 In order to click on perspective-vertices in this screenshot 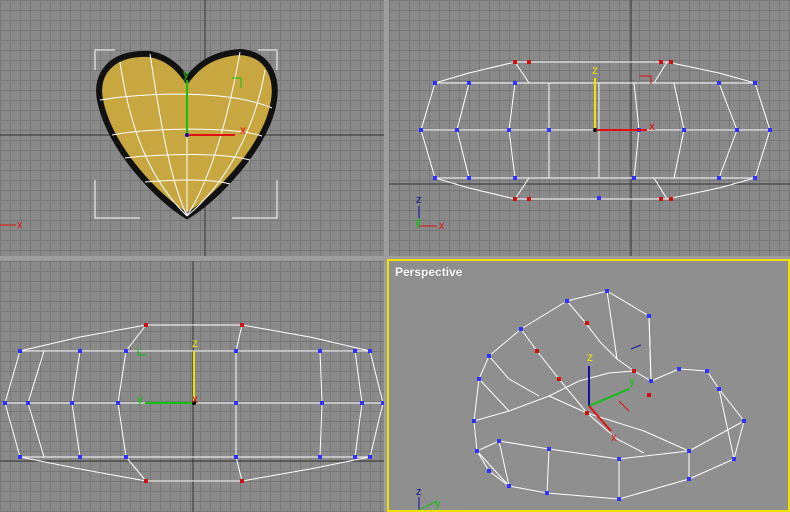, I will do `click(609, 395)`.